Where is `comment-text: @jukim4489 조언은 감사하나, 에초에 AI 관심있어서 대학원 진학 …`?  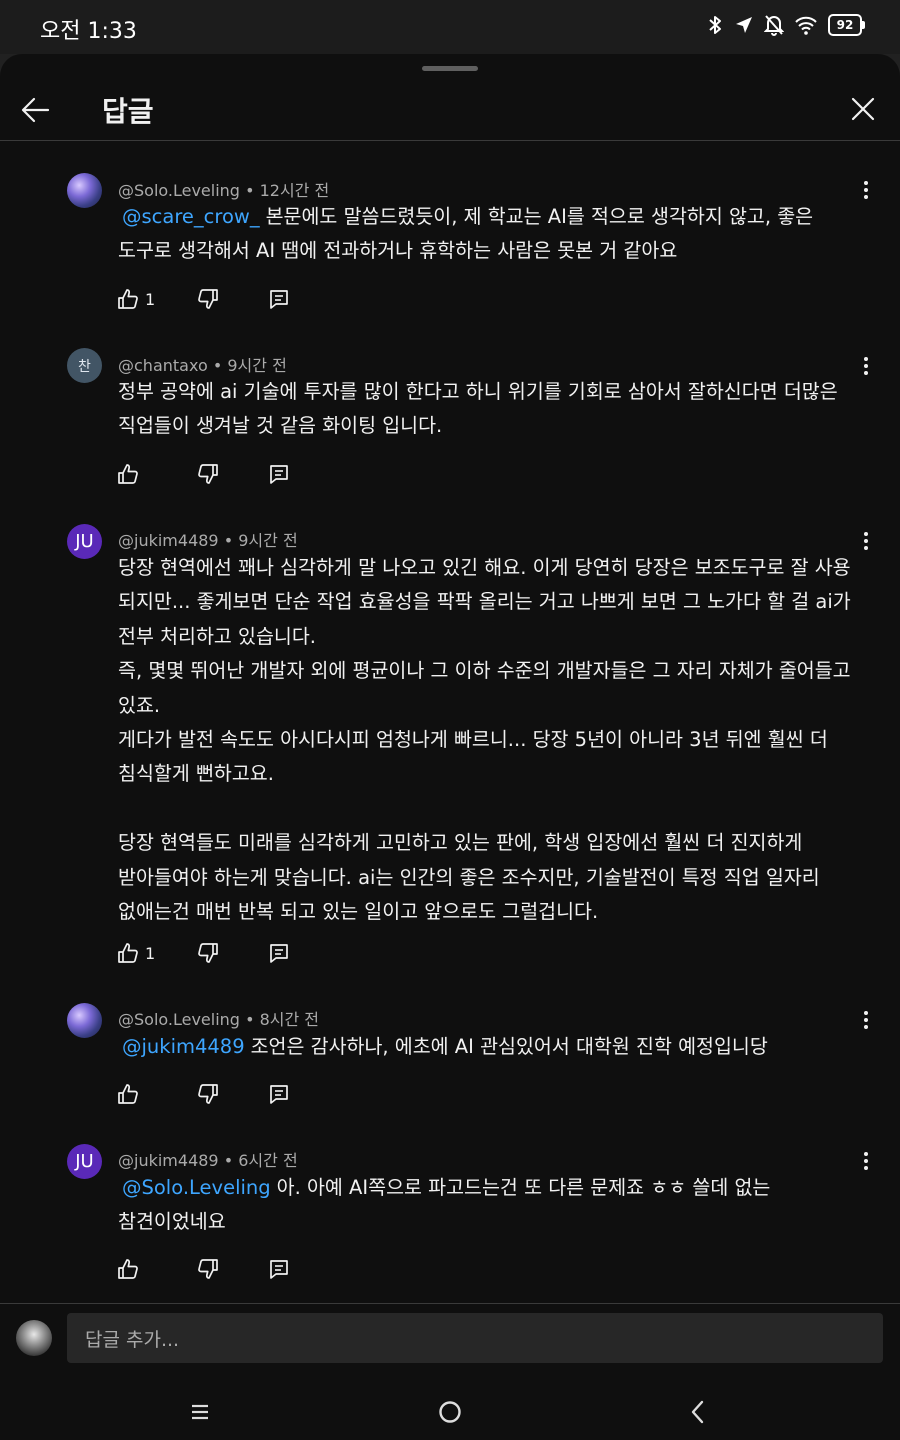
comment-text: @jukim4489 조언은 감사하나, 에초에 AI 관심있어서 대학원 진학 … is located at coordinates (492, 1047).